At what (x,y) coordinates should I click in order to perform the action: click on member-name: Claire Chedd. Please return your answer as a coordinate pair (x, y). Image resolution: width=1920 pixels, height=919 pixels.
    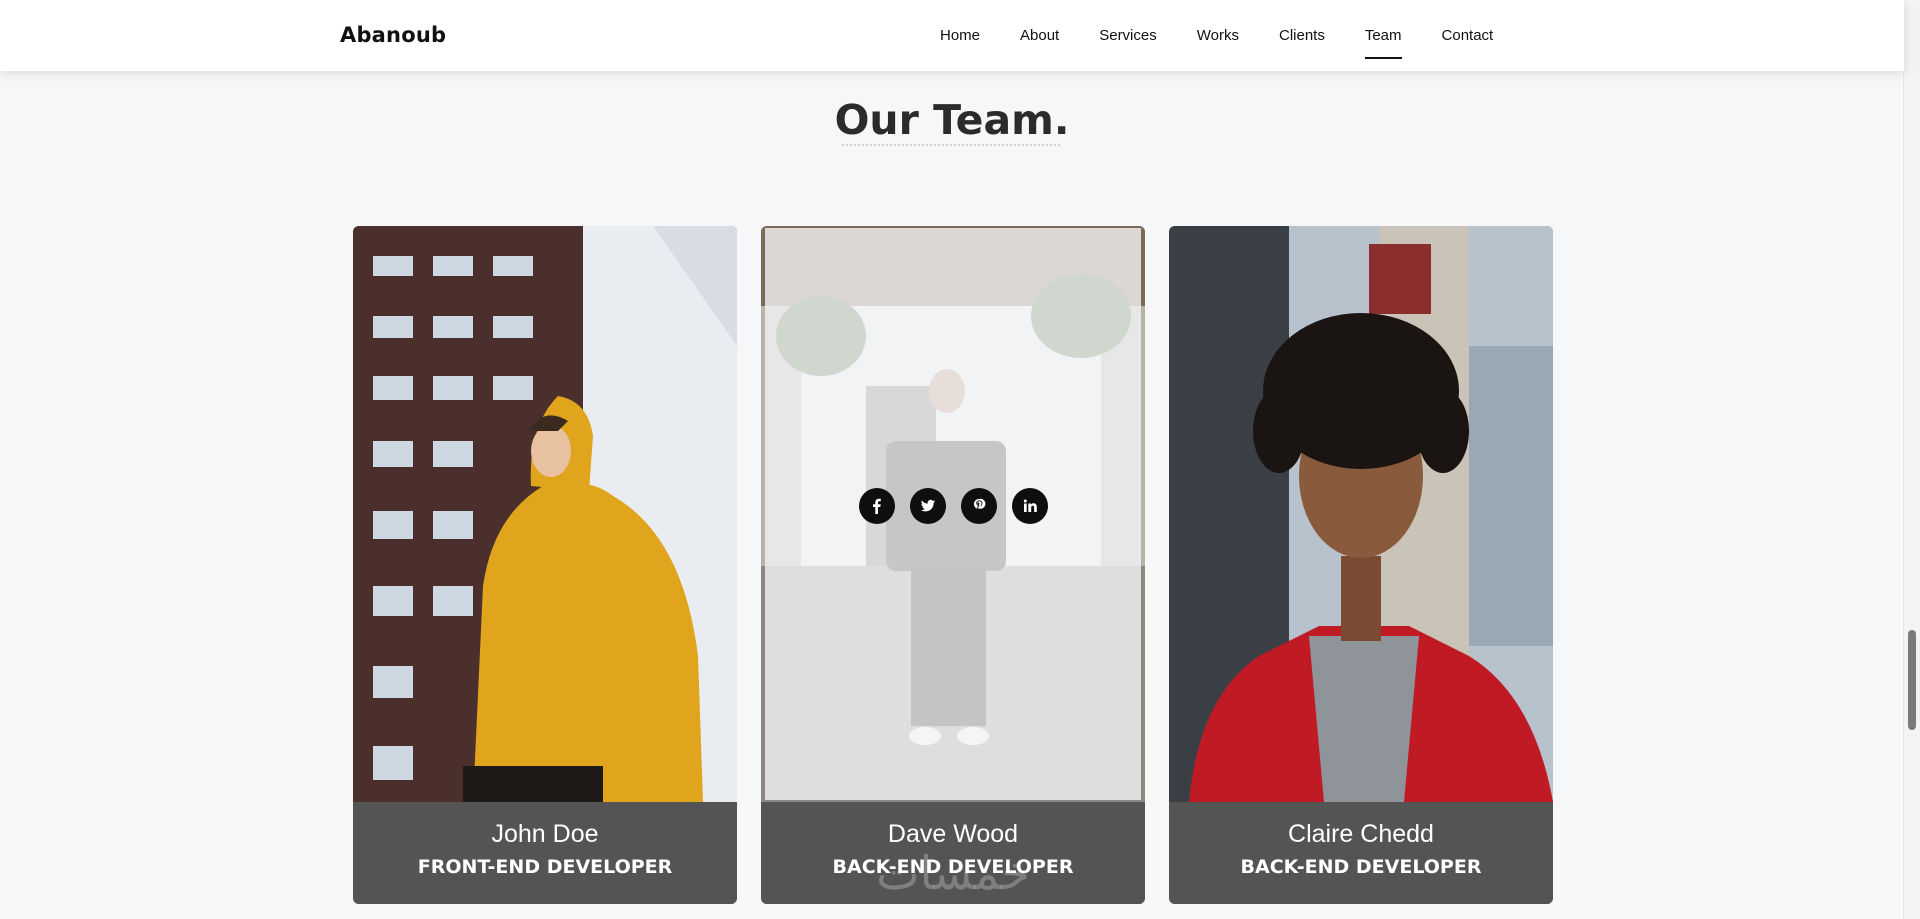
    Looking at the image, I should click on (1361, 834).